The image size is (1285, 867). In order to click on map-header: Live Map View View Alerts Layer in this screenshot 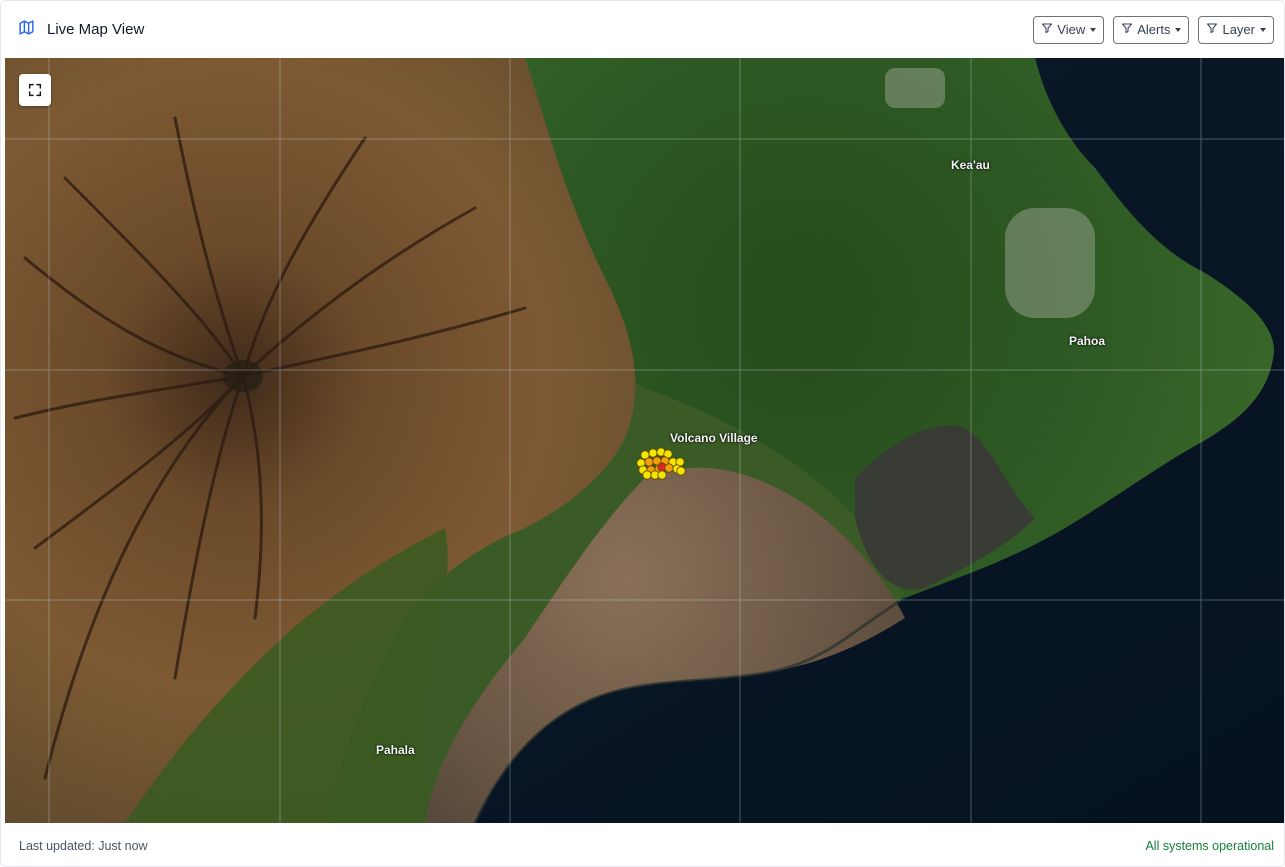, I will do `click(642, 29)`.